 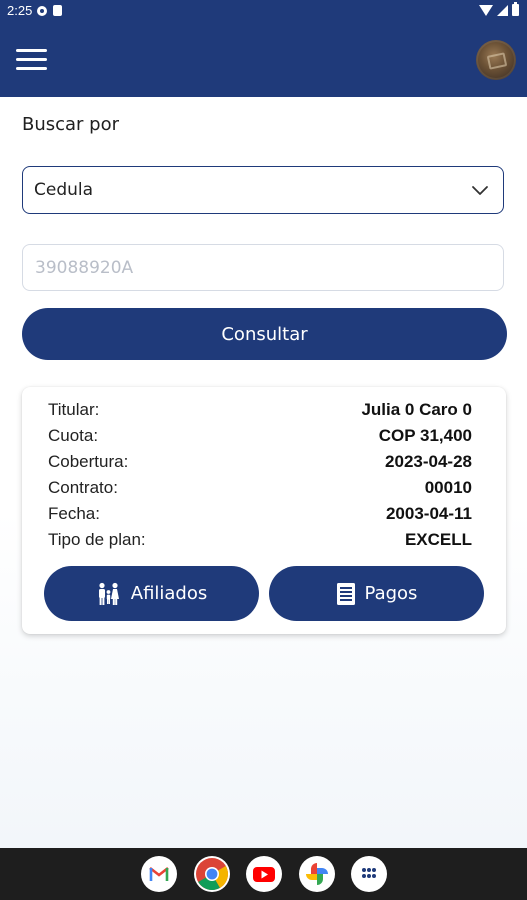 I want to click on chevron-down-icon, so click(x=480, y=190).